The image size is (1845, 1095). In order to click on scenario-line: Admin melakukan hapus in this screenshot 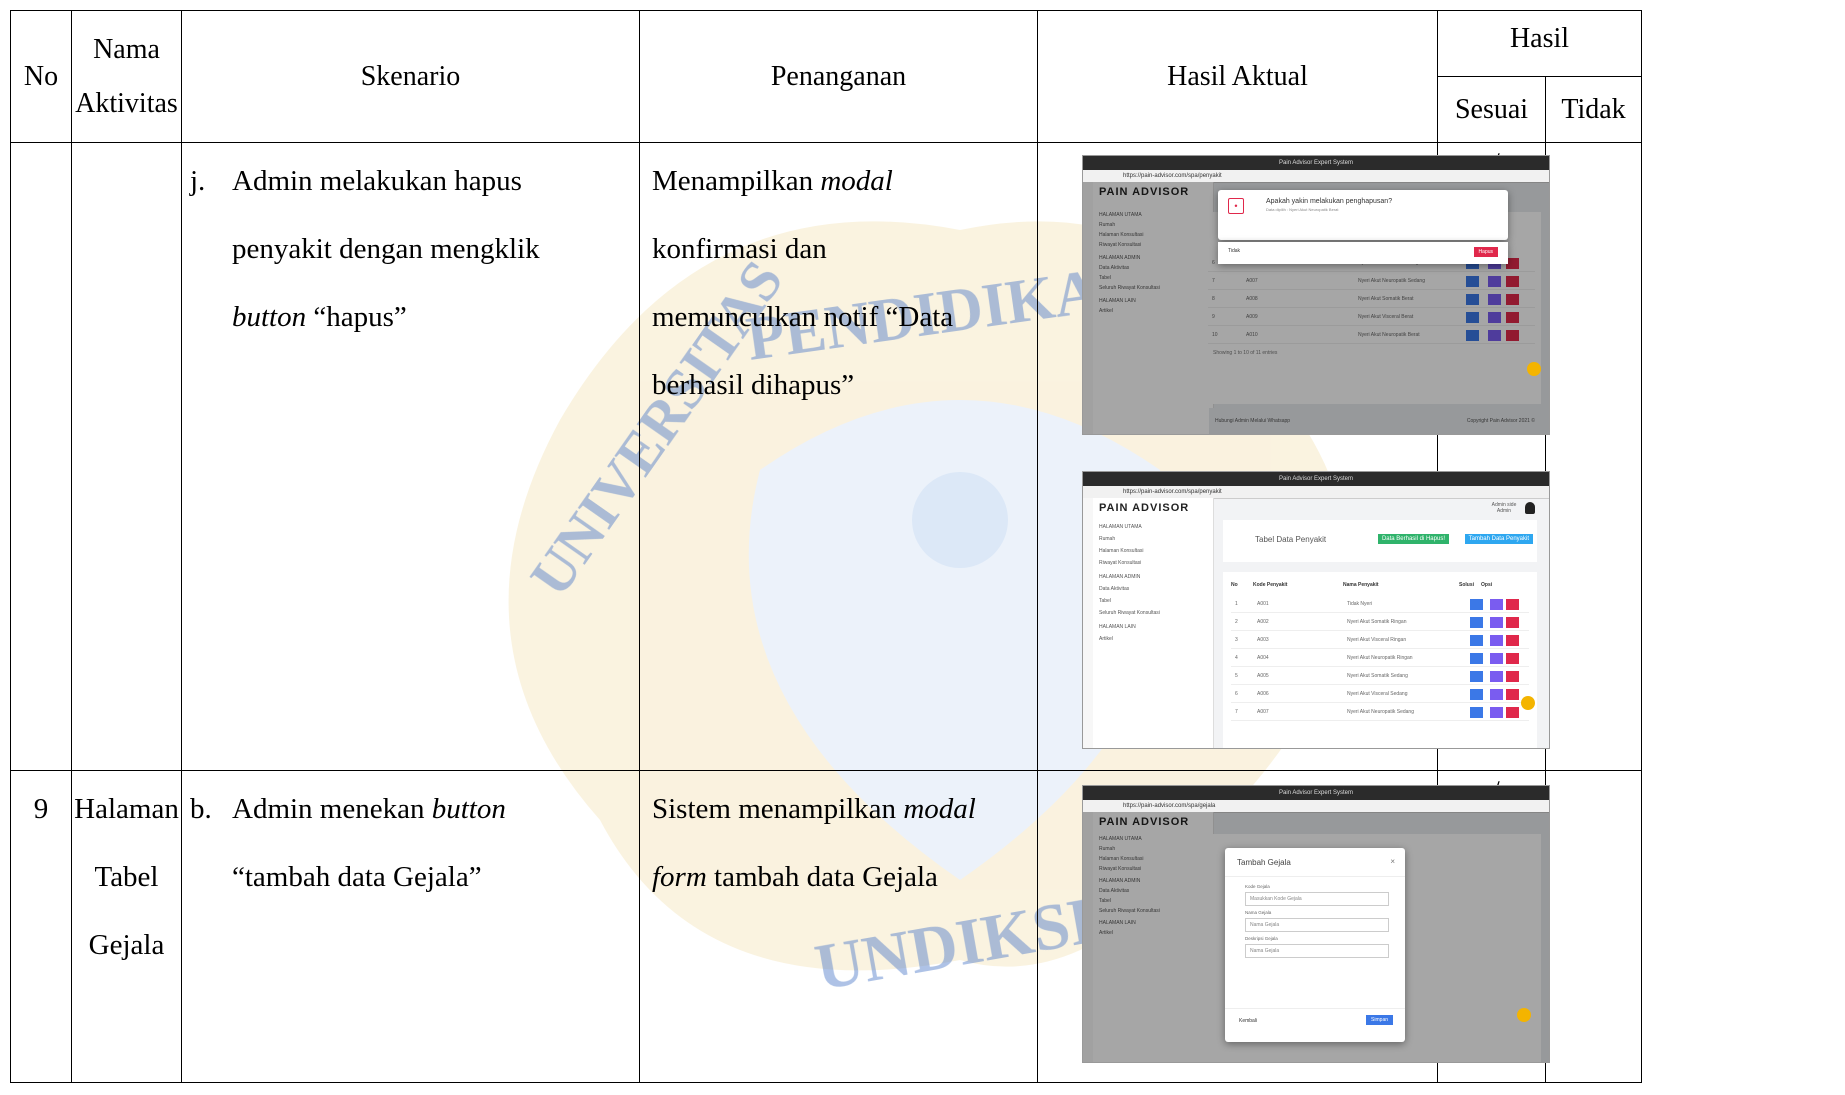, I will do `click(377, 181)`.